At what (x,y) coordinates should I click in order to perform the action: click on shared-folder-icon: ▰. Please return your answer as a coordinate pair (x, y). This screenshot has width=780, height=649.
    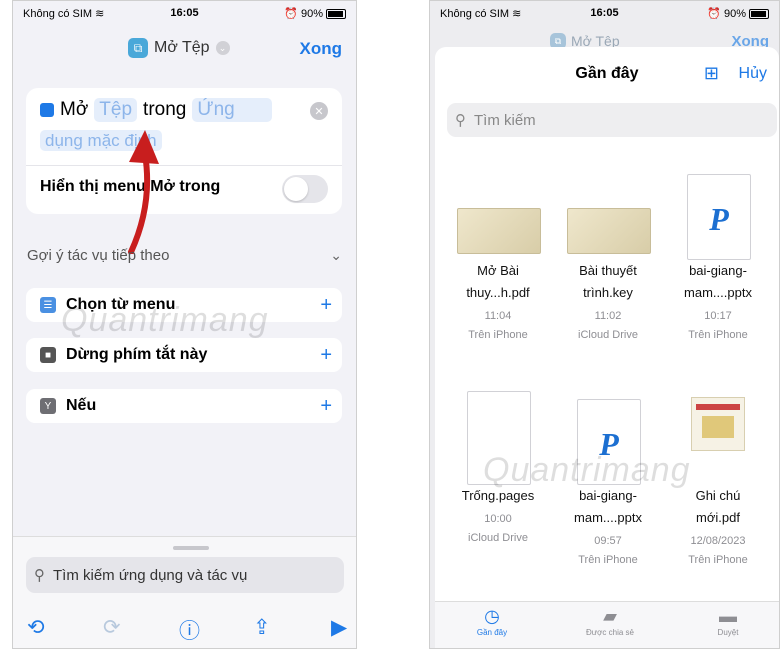
    Looking at the image, I should click on (610, 616).